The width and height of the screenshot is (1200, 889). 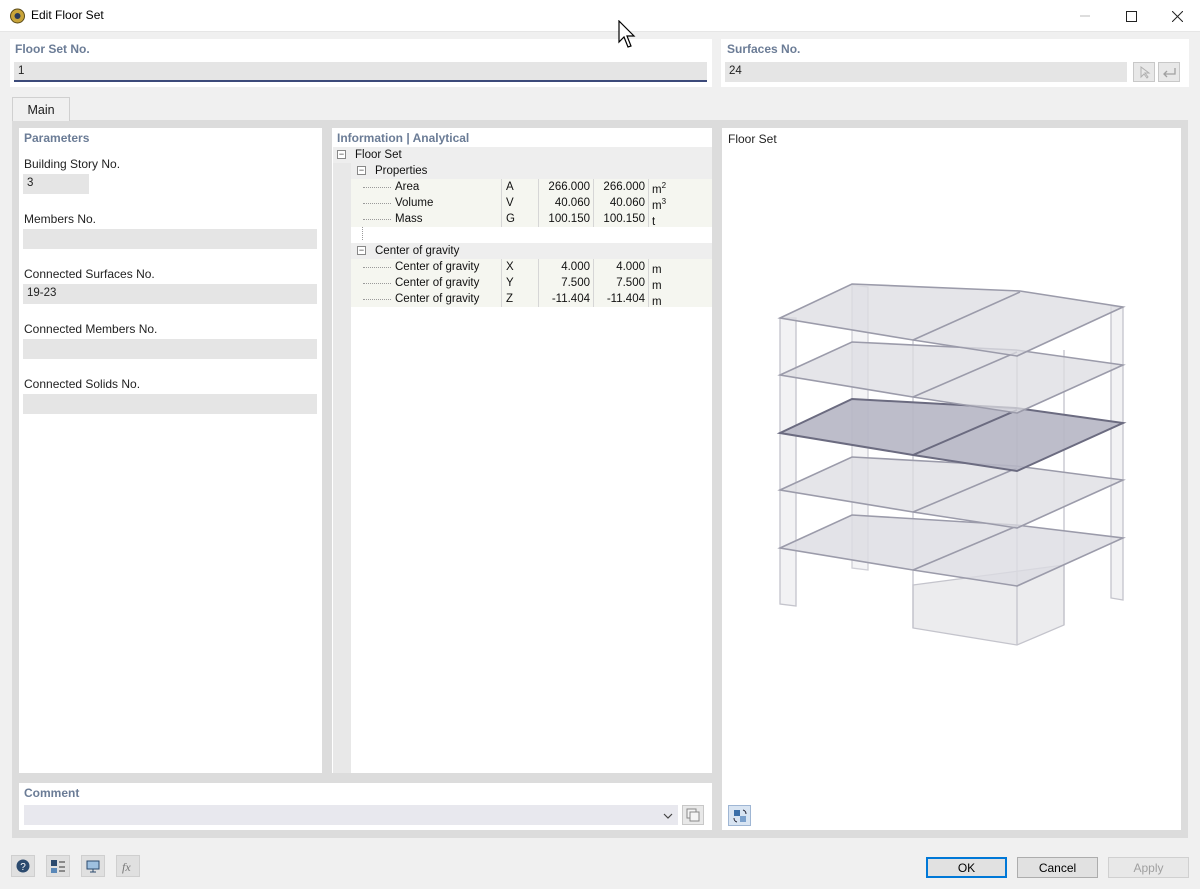 I want to click on tree-root-row: − Floor Set, so click(x=522, y=155).